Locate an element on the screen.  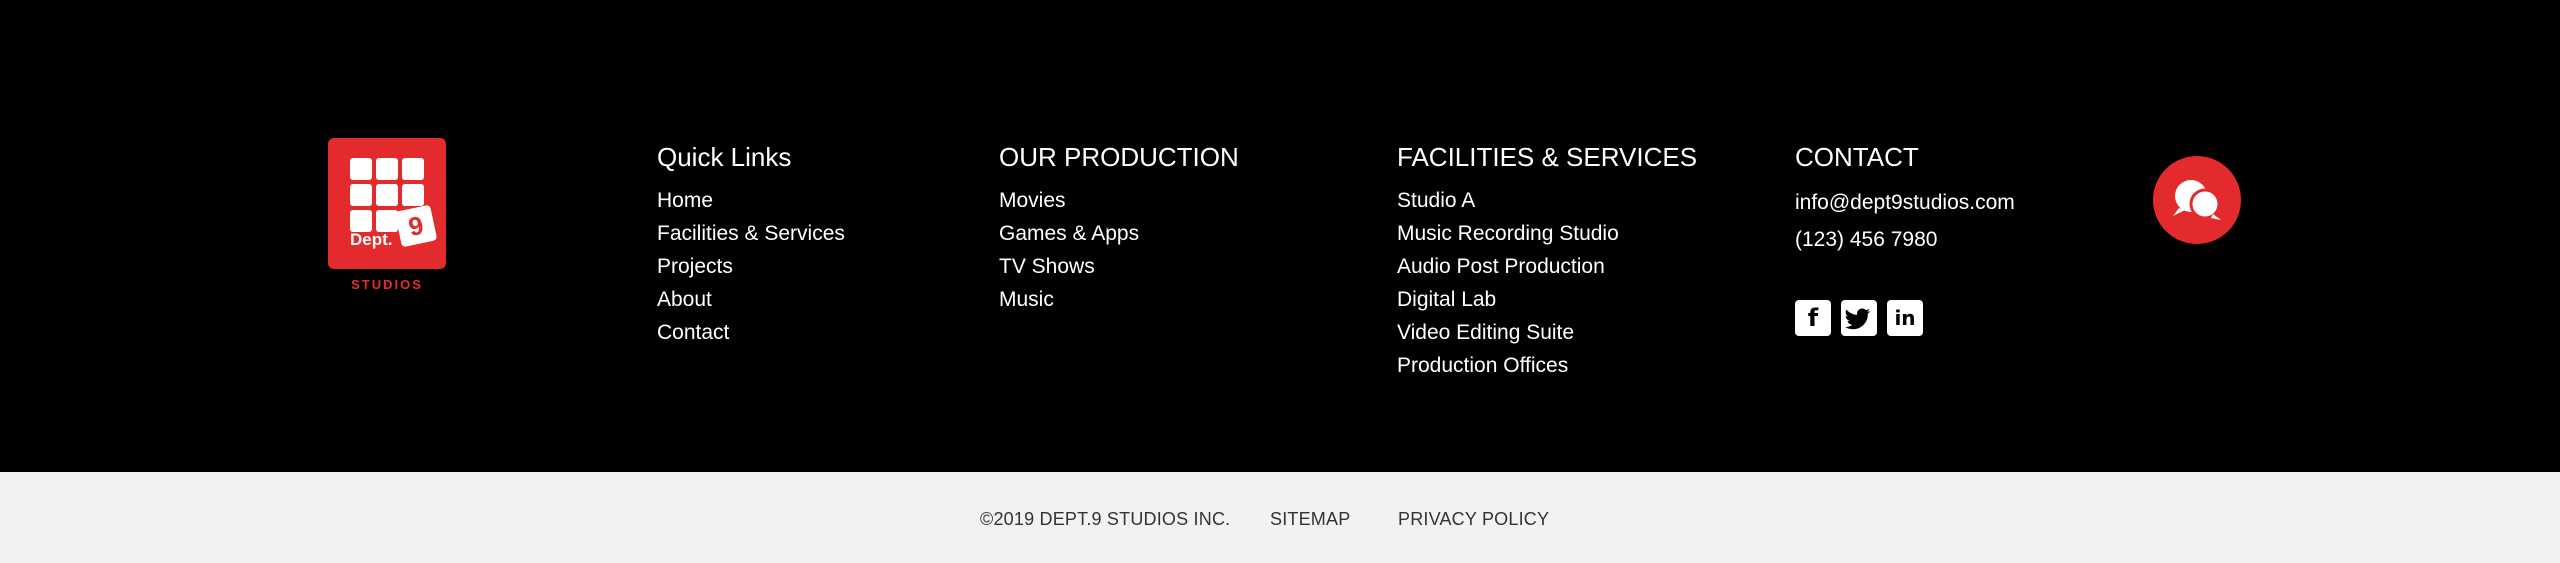
quick-link-home: Home is located at coordinates (751, 200).